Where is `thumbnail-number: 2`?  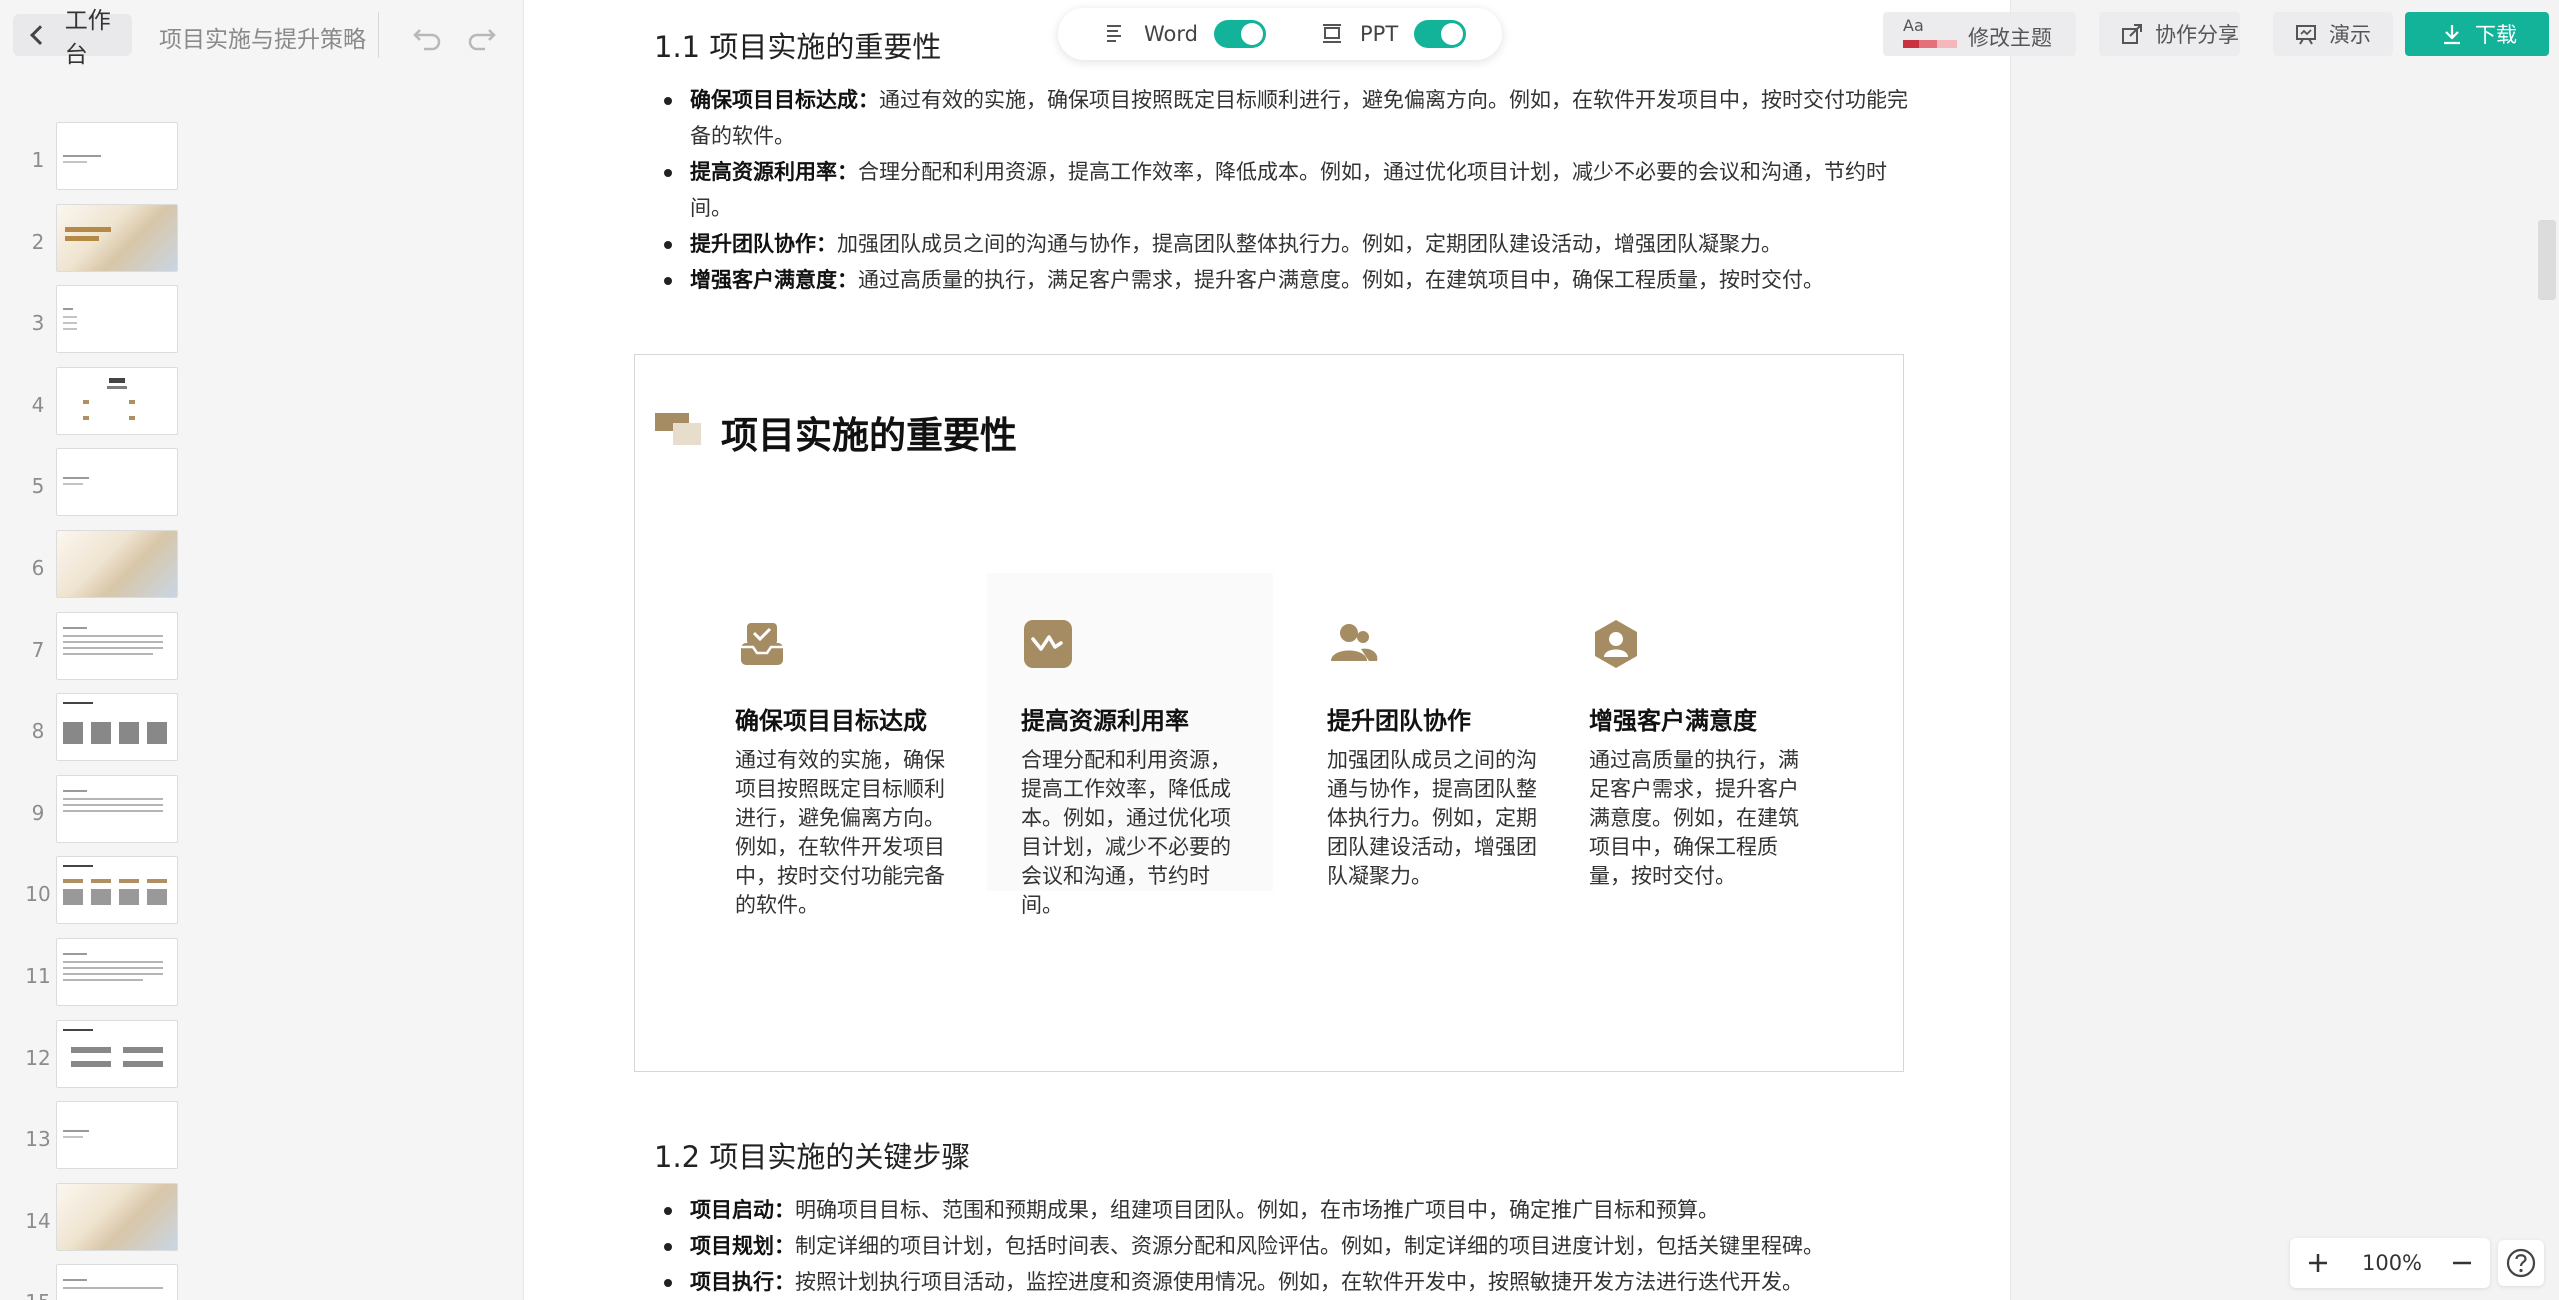
thumbnail-number: 2 is located at coordinates (38, 241).